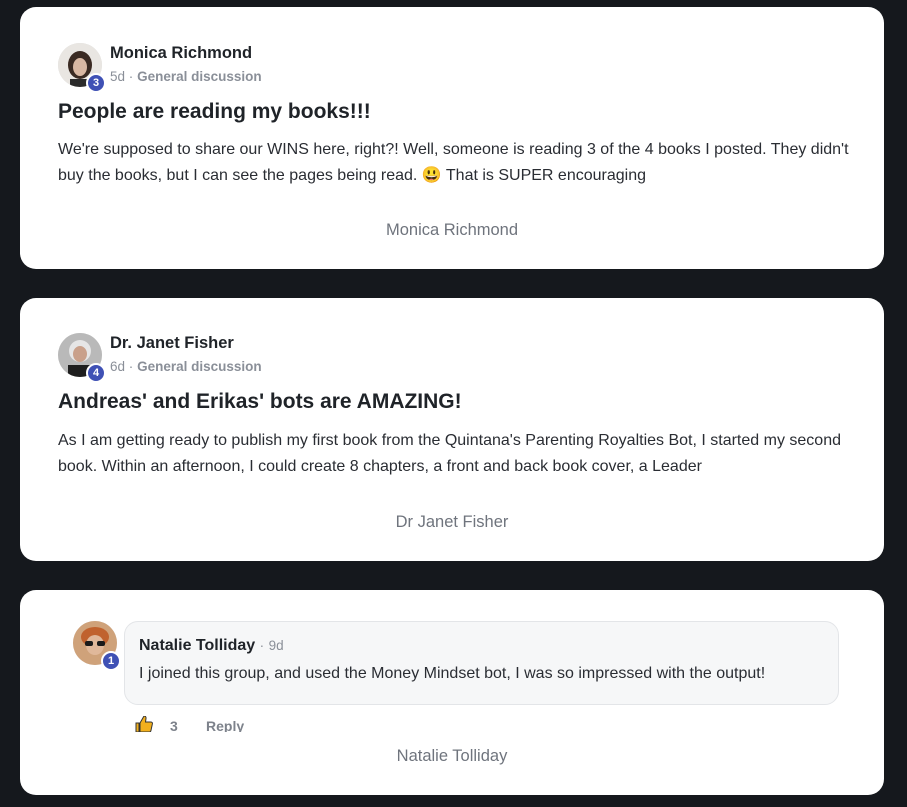 Image resolution: width=907 pixels, height=807 pixels. I want to click on author-name: Dr. Janet Fisher, so click(172, 343).